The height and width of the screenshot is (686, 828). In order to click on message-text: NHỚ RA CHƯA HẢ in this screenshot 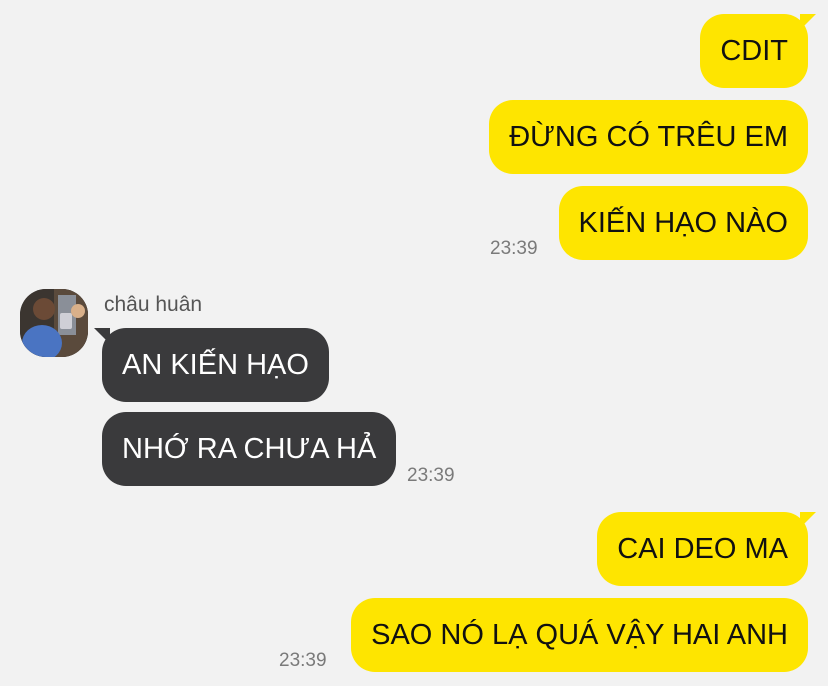, I will do `click(249, 448)`.